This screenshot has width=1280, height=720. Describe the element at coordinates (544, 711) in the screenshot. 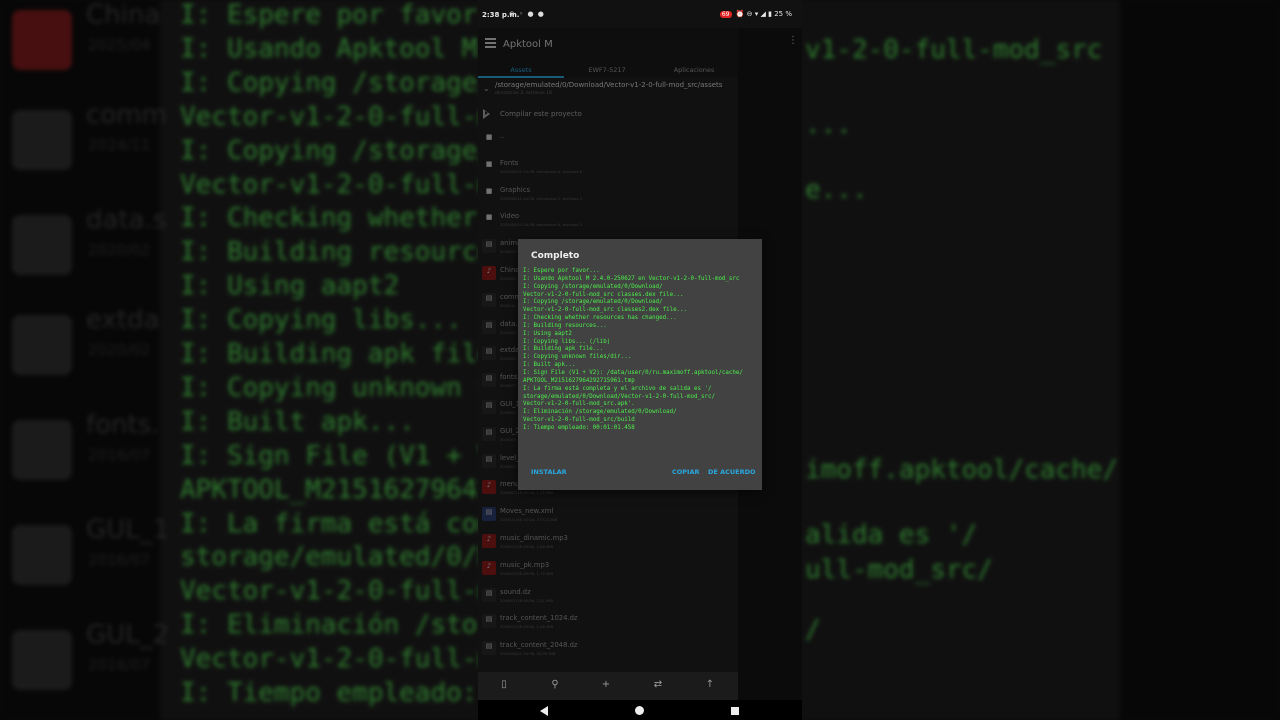

I see `back-icon` at that location.